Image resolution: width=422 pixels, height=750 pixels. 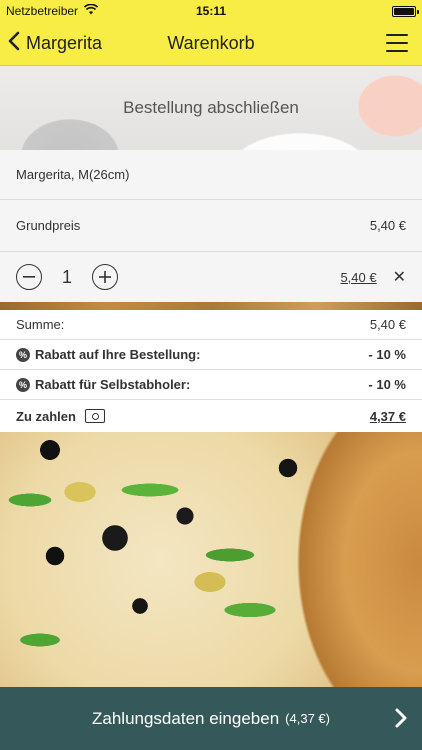 What do you see at coordinates (211, 175) in the screenshot?
I see `cart-item-name-row: Margerita, M(26cm)` at bounding box center [211, 175].